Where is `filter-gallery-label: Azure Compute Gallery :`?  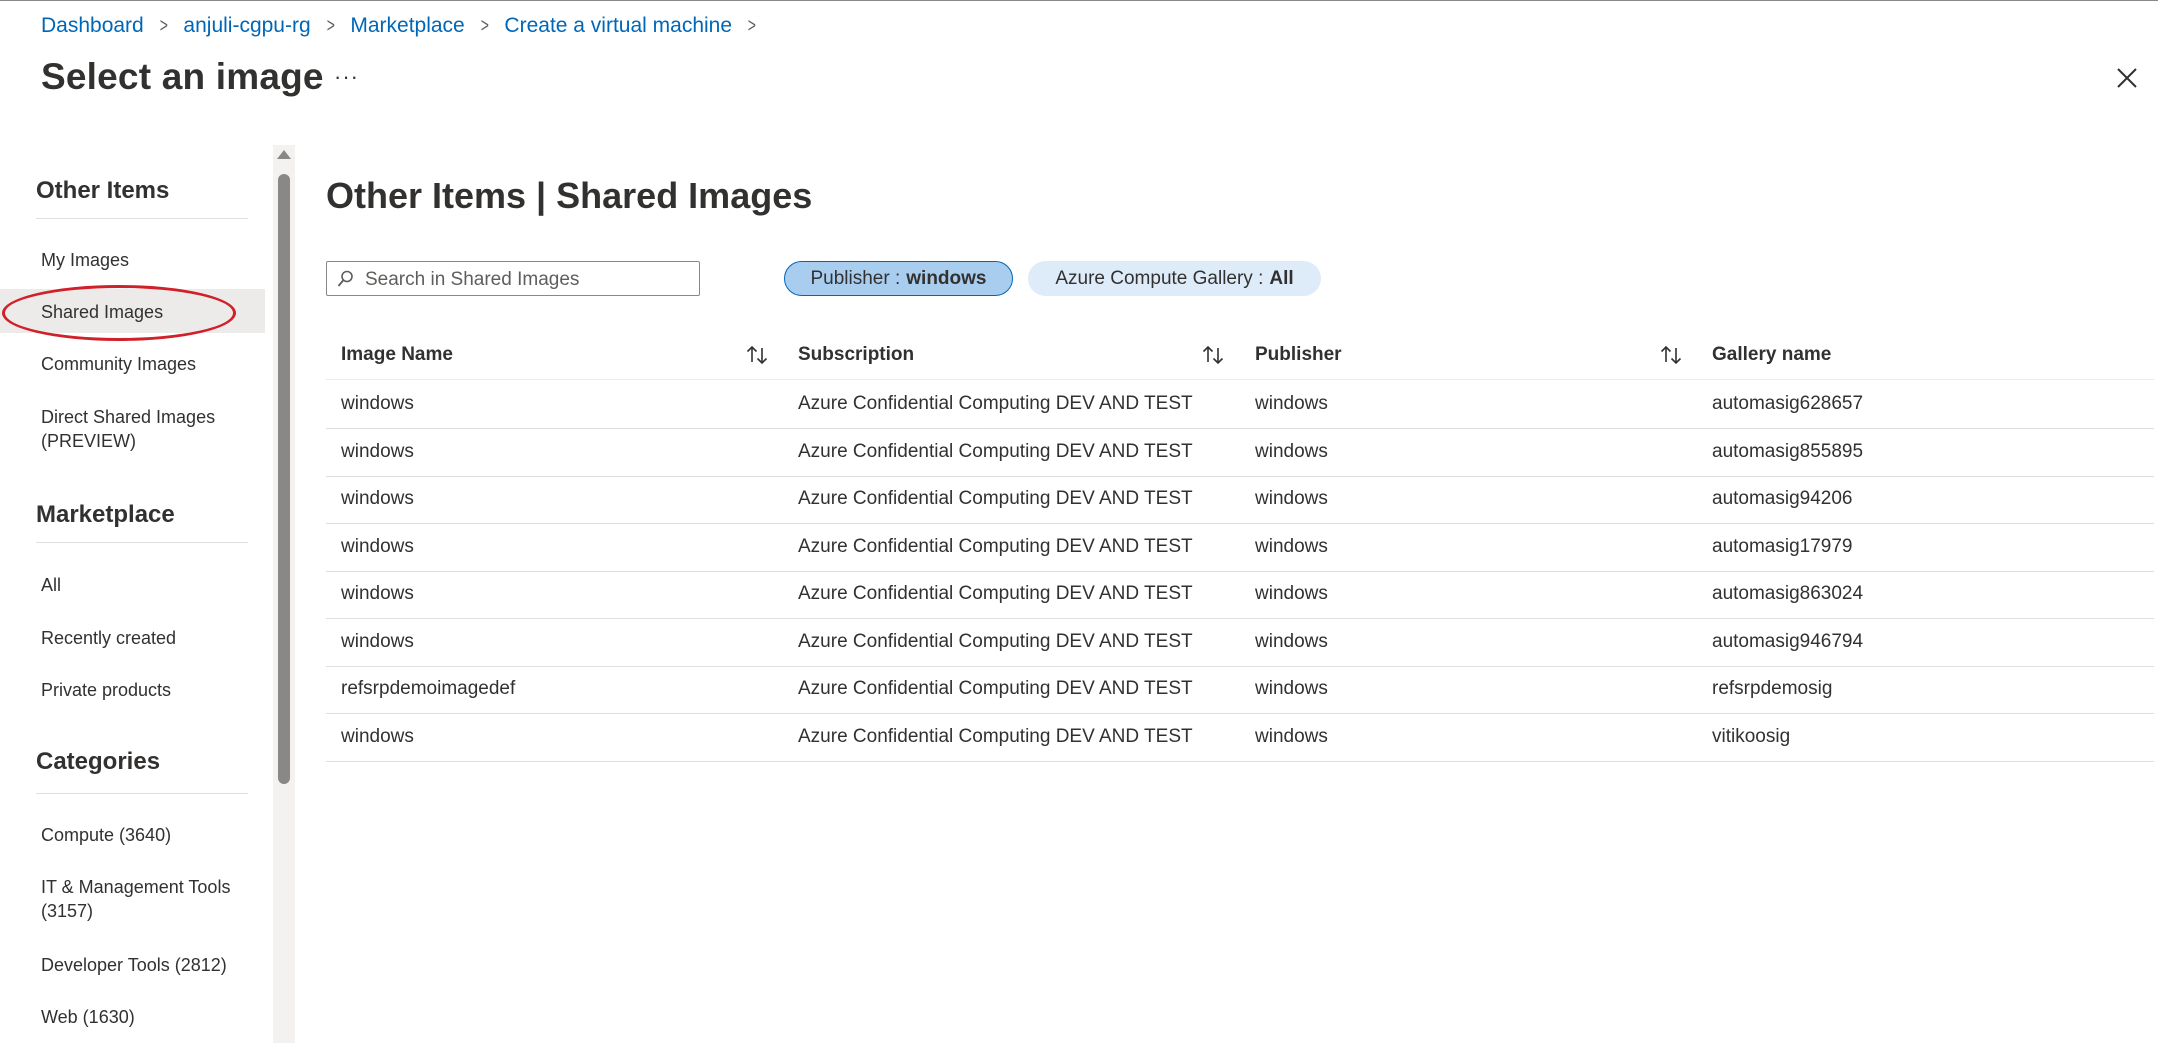 filter-gallery-label: Azure Compute Gallery : is located at coordinates (1159, 278).